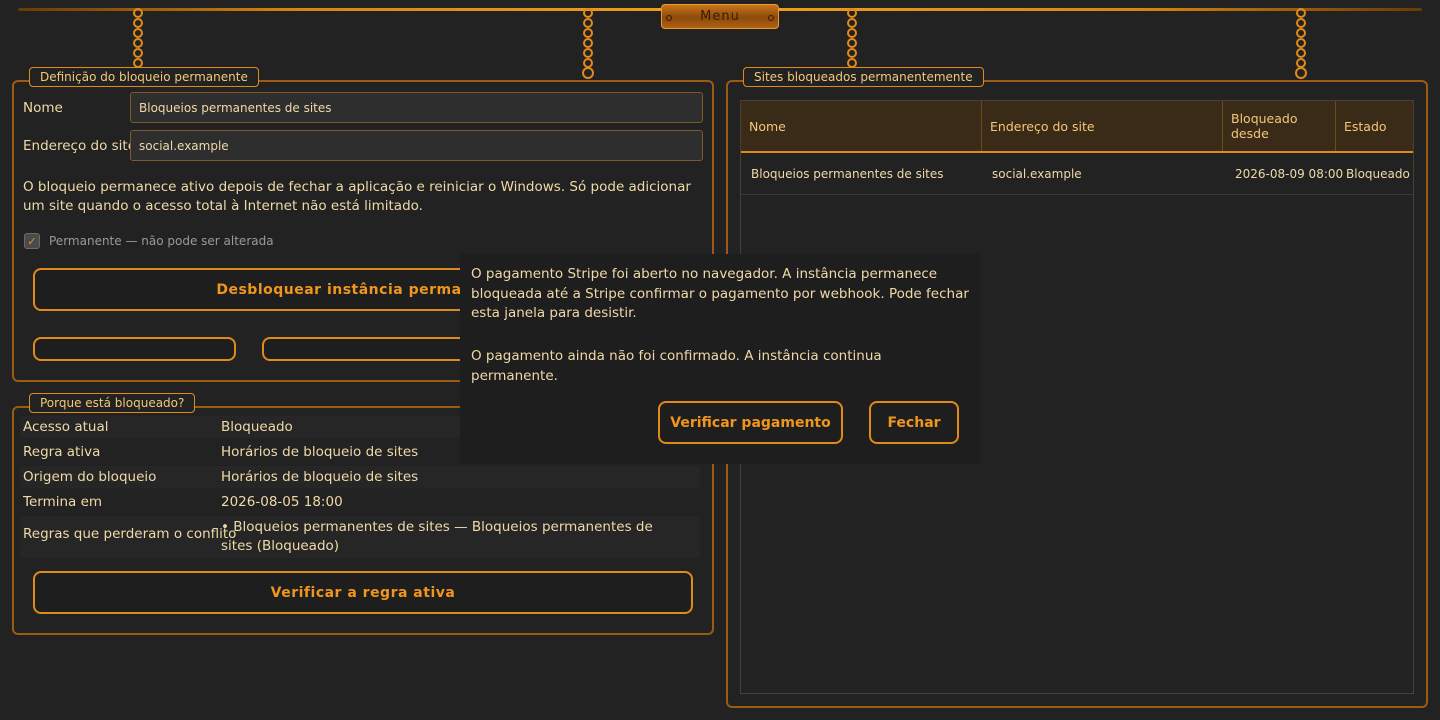 The width and height of the screenshot is (1440, 720). What do you see at coordinates (320, 477) in the screenshot?
I see `why-value-origin: Horários de bloqueio de sites` at bounding box center [320, 477].